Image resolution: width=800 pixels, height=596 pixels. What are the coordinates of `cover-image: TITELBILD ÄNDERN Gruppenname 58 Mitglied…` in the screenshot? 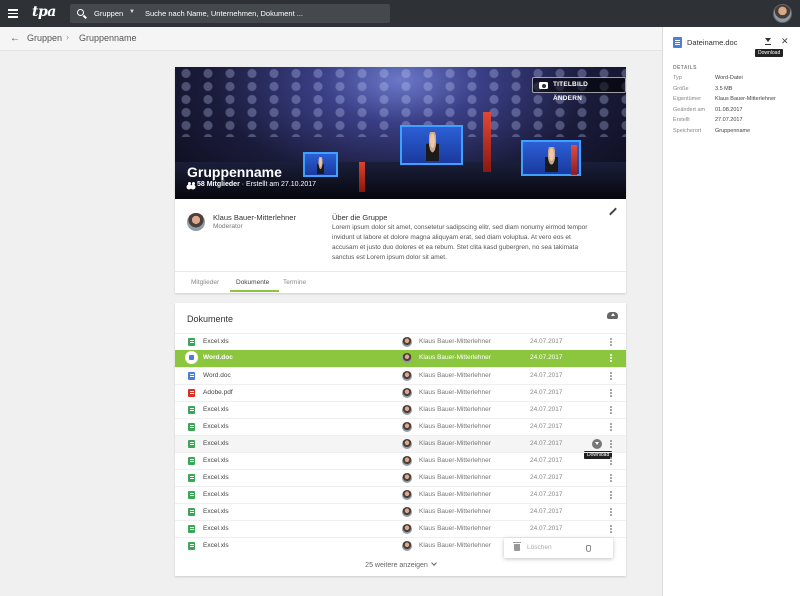 It's located at (400, 133).